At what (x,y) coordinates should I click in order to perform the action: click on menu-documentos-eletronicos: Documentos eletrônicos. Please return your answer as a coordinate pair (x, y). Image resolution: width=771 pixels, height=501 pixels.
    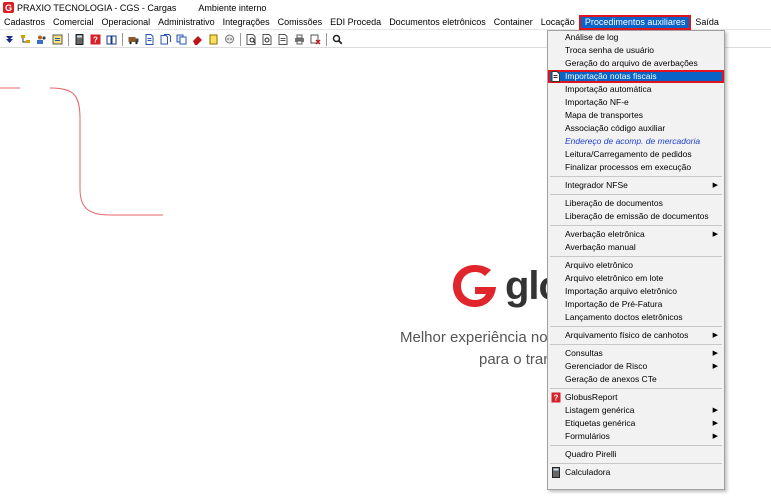
    Looking at the image, I should click on (437, 22).